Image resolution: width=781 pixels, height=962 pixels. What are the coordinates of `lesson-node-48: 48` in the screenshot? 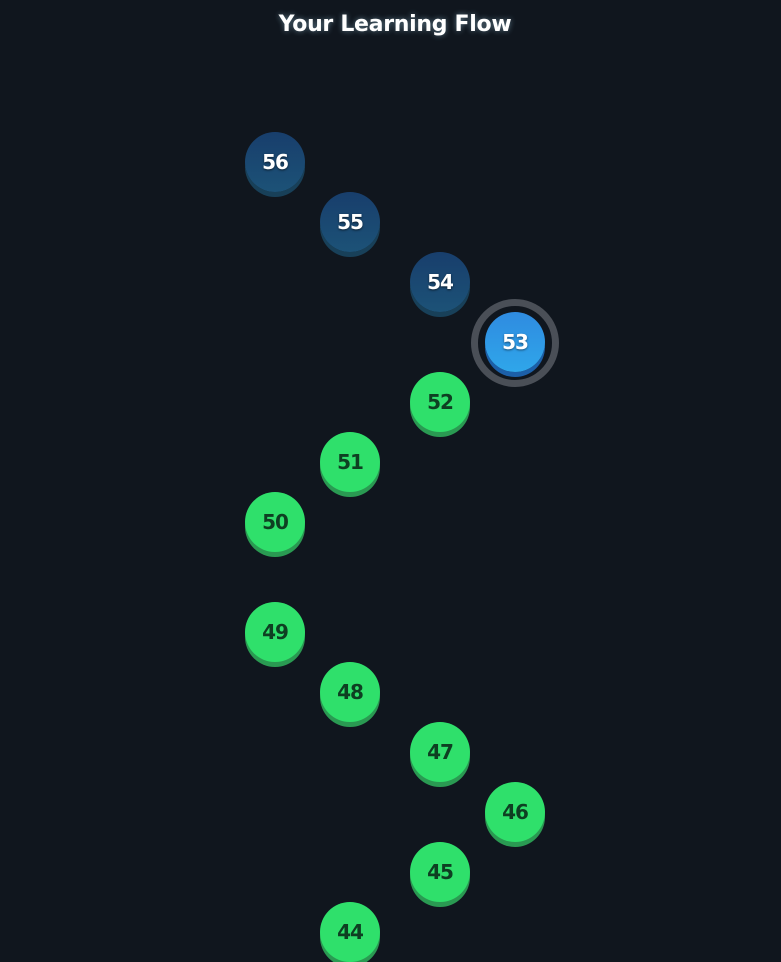 It's located at (350, 692).